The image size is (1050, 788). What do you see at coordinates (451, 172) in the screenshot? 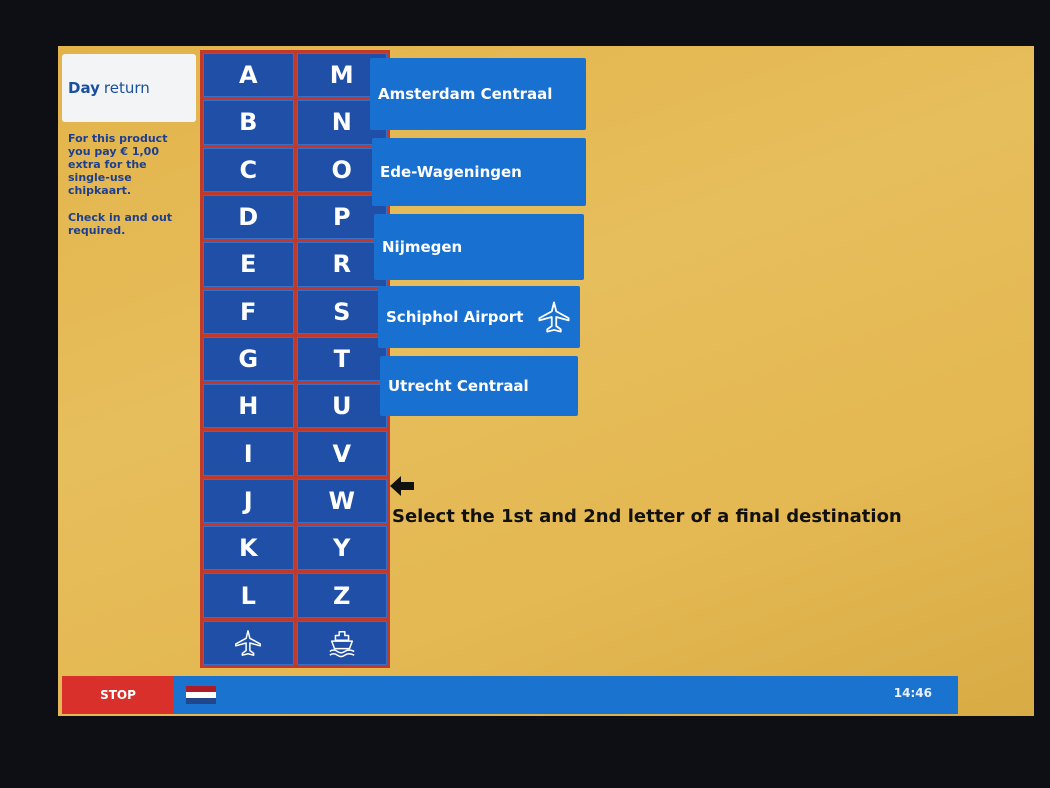
I see `destination-label: Ede-Wageningen` at bounding box center [451, 172].